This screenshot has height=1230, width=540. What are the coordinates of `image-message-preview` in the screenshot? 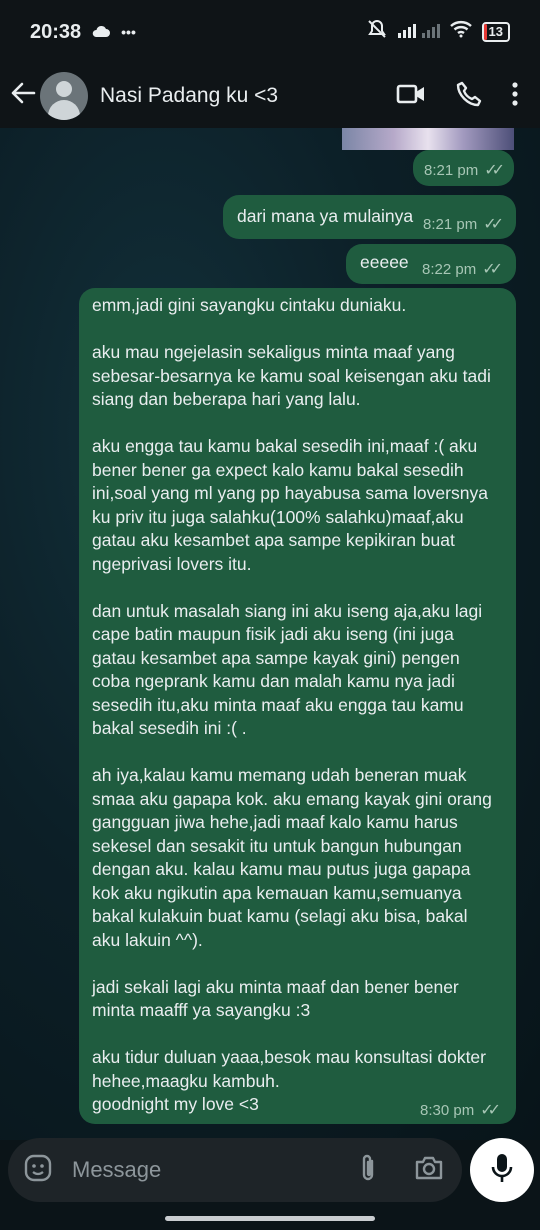 It's located at (428, 139).